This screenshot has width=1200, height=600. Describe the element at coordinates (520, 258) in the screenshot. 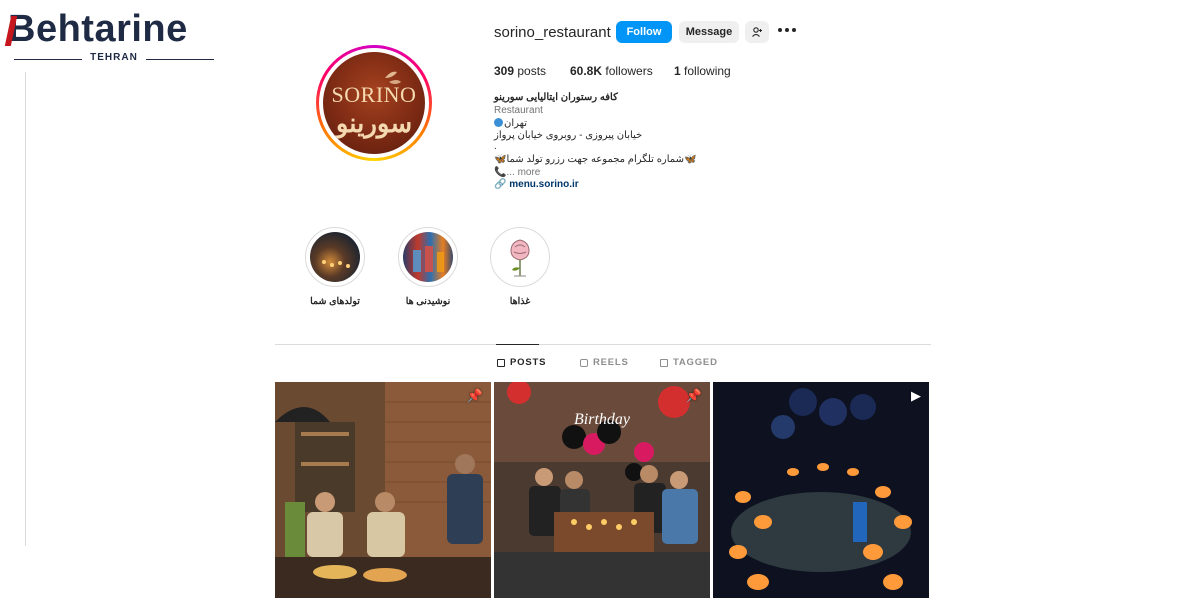

I see `rose-icon` at that location.